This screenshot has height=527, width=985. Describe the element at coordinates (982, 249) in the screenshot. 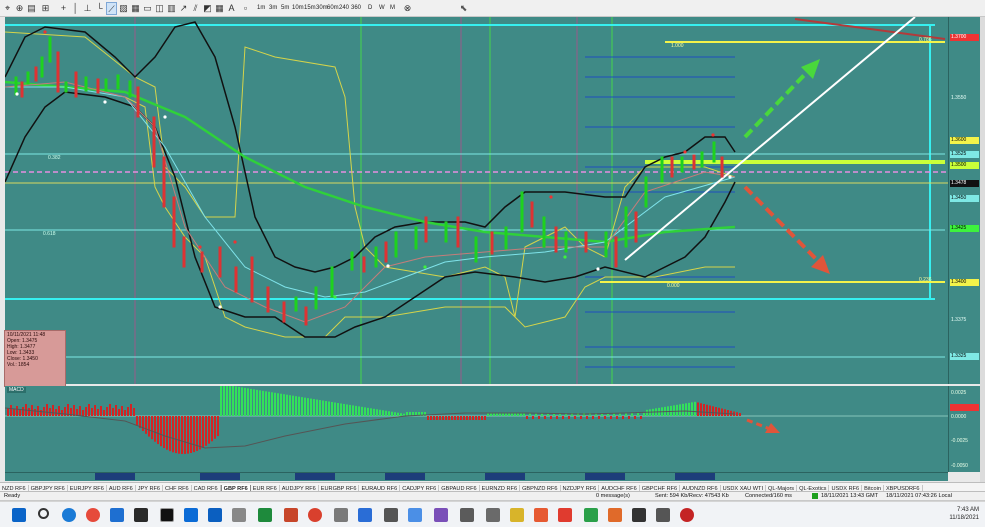

I see `vertical-scrollbar` at that location.